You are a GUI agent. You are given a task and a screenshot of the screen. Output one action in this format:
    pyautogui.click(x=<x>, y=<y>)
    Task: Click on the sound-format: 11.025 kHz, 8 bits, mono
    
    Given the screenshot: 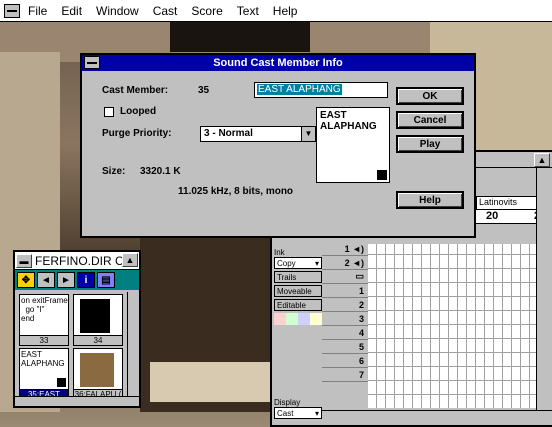 What is the action you would take?
    pyautogui.click(x=236, y=191)
    